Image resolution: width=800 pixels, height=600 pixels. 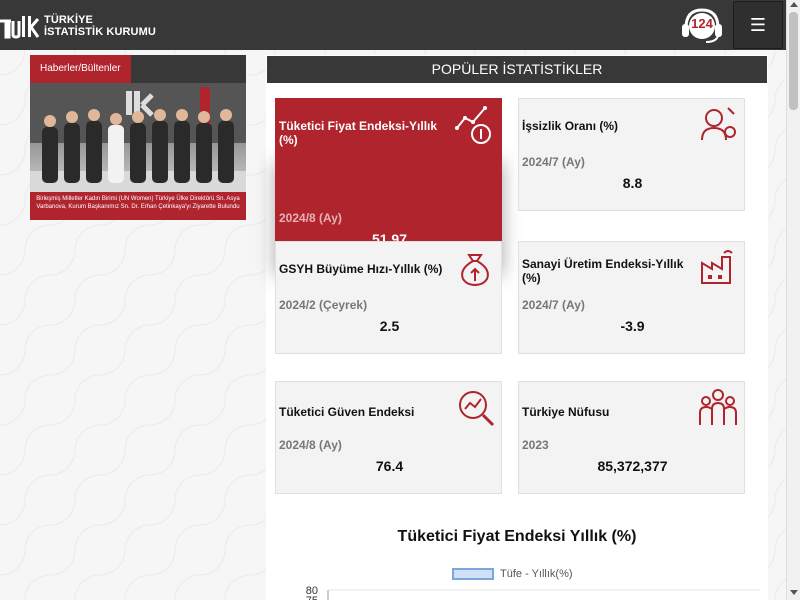 I want to click on group-photo-illustration, so click(x=138, y=137).